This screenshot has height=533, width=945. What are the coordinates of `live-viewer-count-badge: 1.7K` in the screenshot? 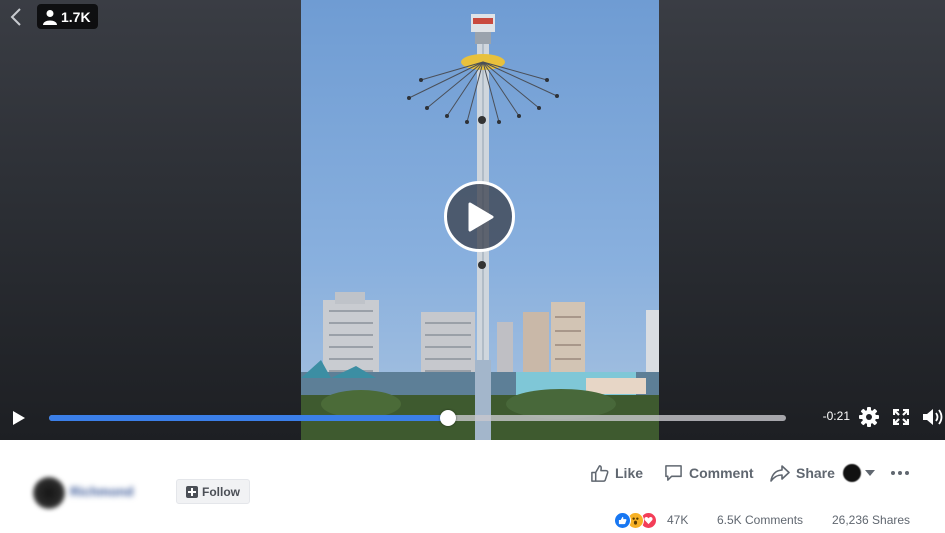 It's located at (67, 16).